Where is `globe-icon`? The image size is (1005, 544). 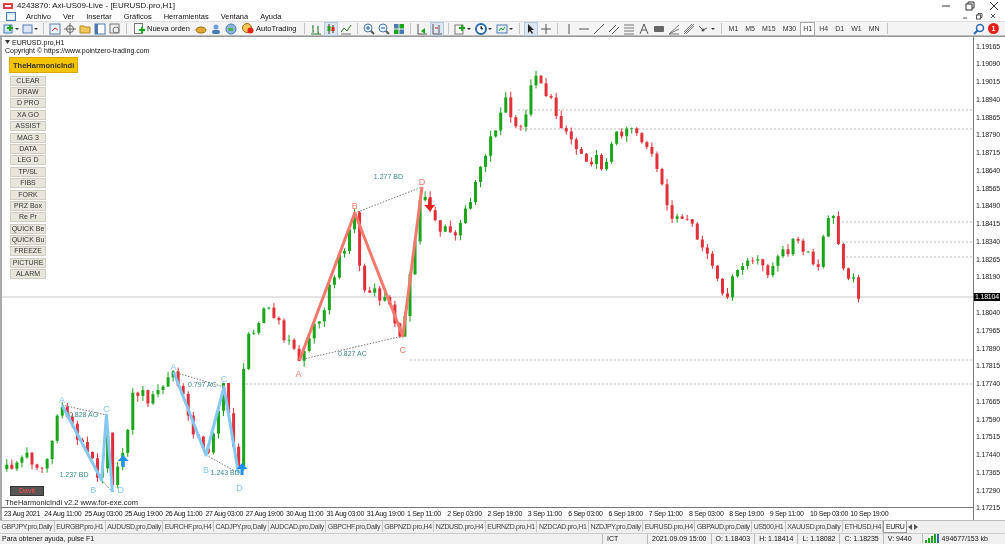 globe-icon is located at coordinates (230, 28).